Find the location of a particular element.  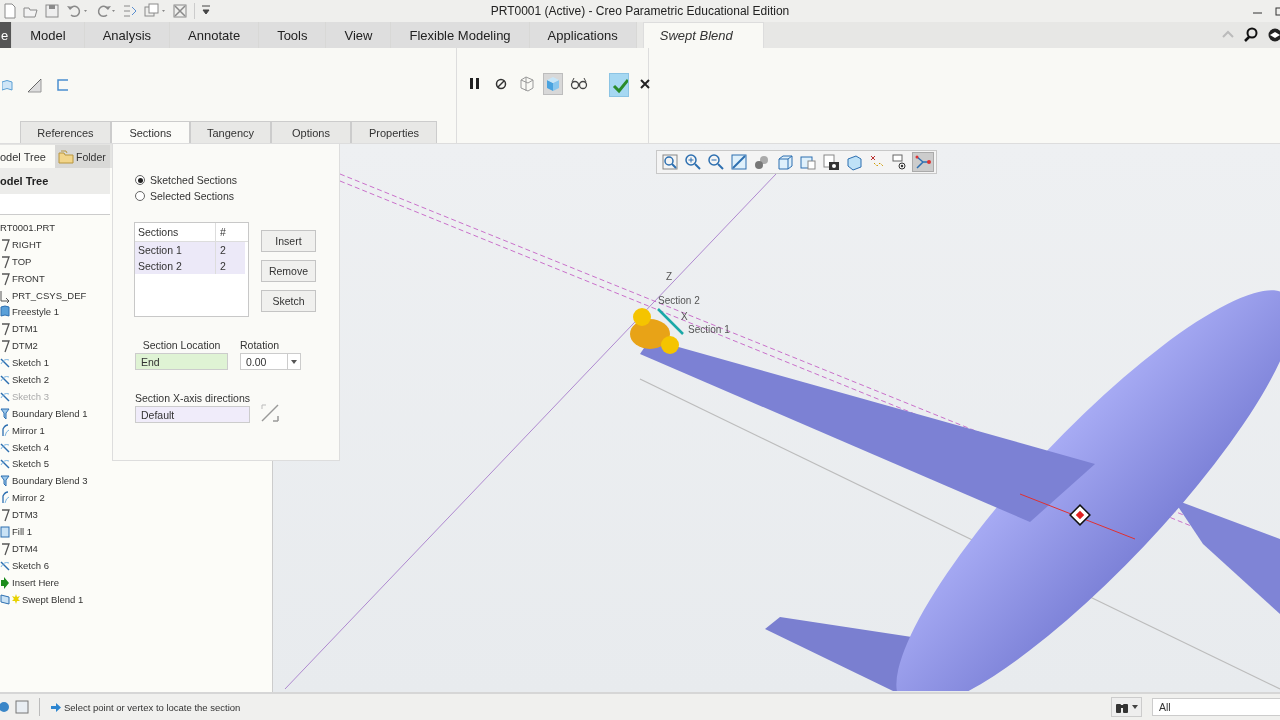

ribbon-tab: View is located at coordinates (359, 35).